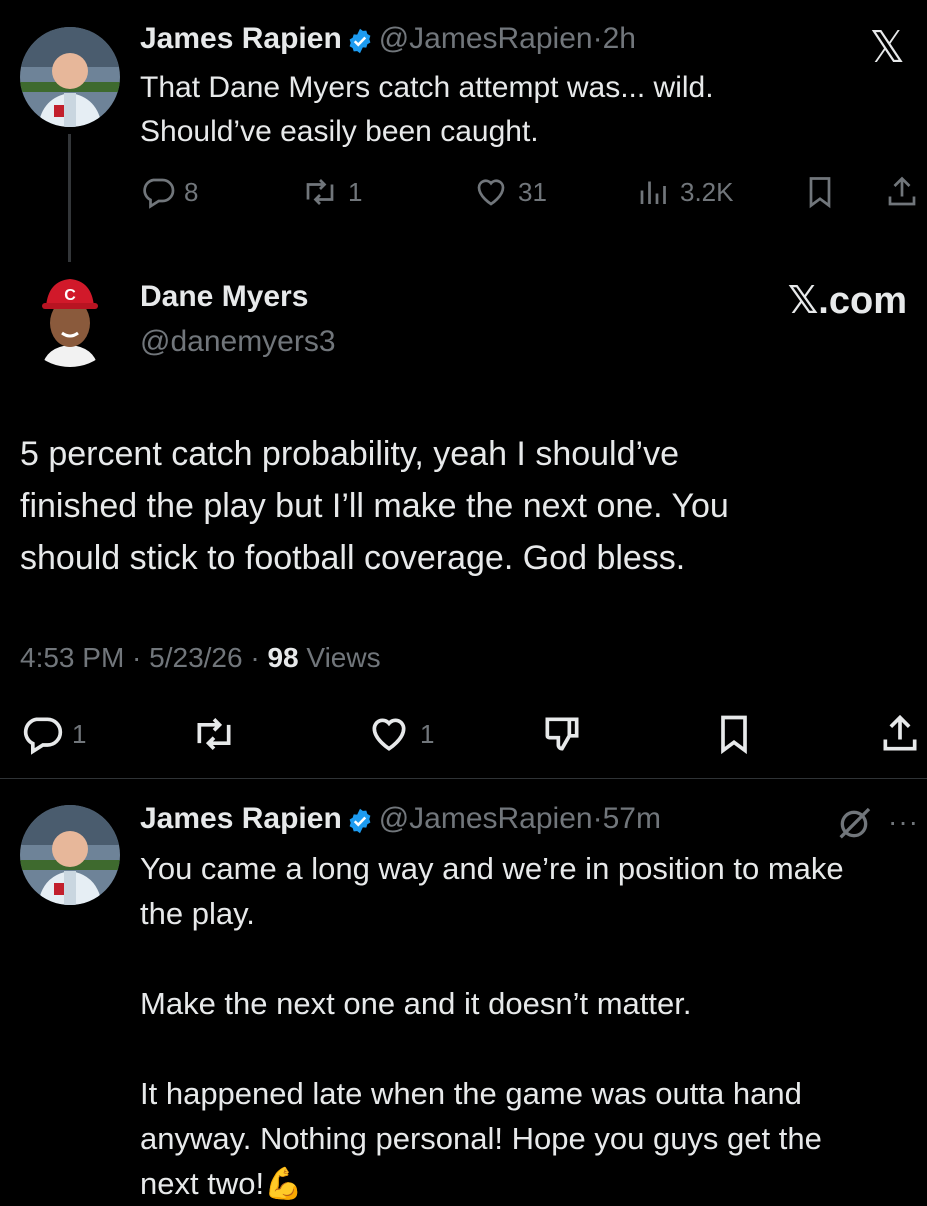  What do you see at coordinates (619, 38) in the screenshot?
I see `tweet-time: 2h` at bounding box center [619, 38].